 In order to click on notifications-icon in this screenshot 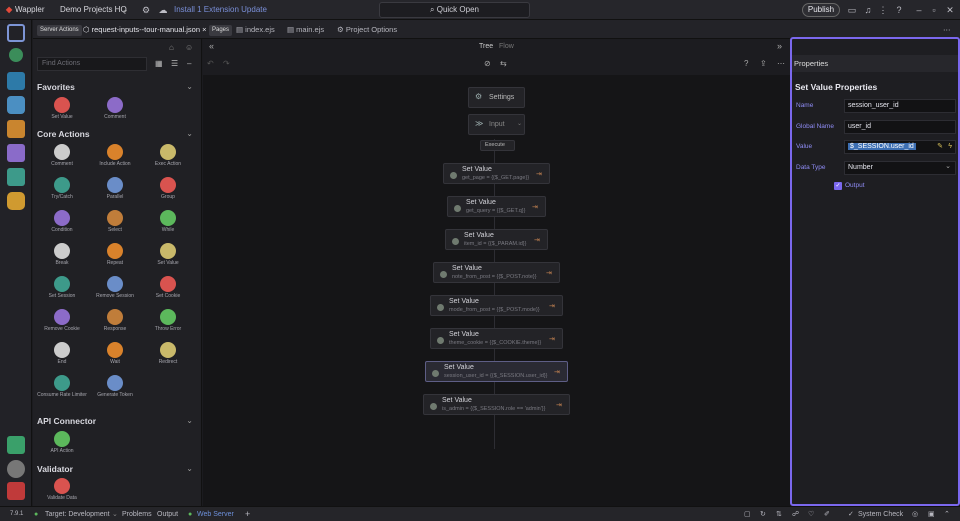, I will do `click(16, 491)`.